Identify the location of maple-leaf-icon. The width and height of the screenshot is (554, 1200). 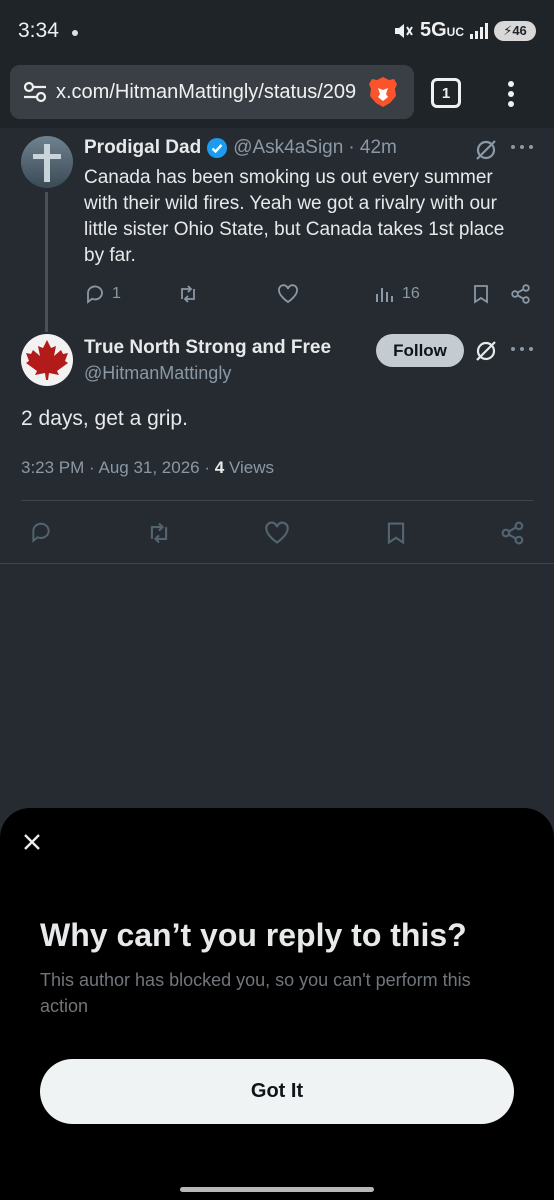
(47, 360).